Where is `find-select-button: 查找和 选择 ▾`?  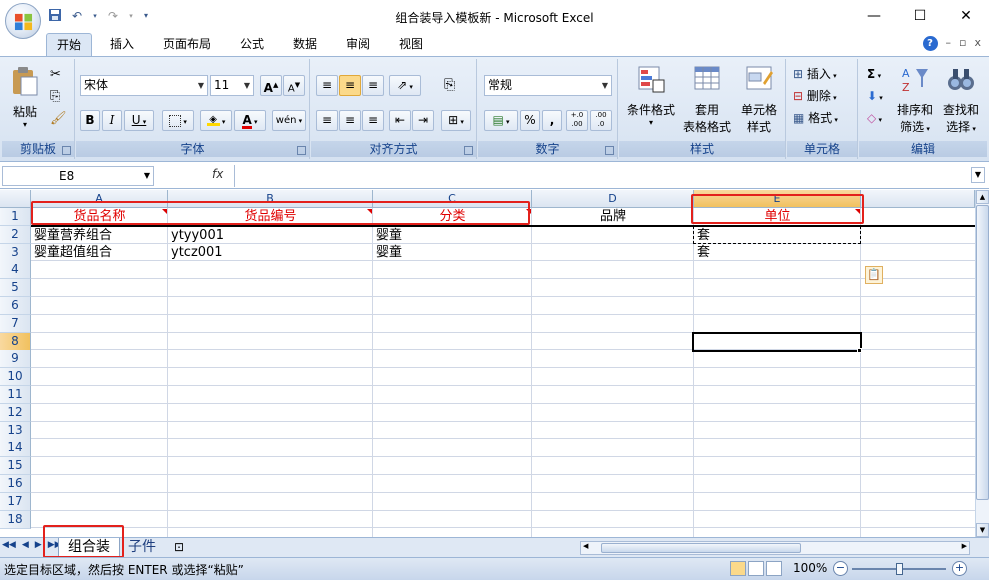
find-select-button: 查找和 选择 ▾ is located at coordinates (961, 100).